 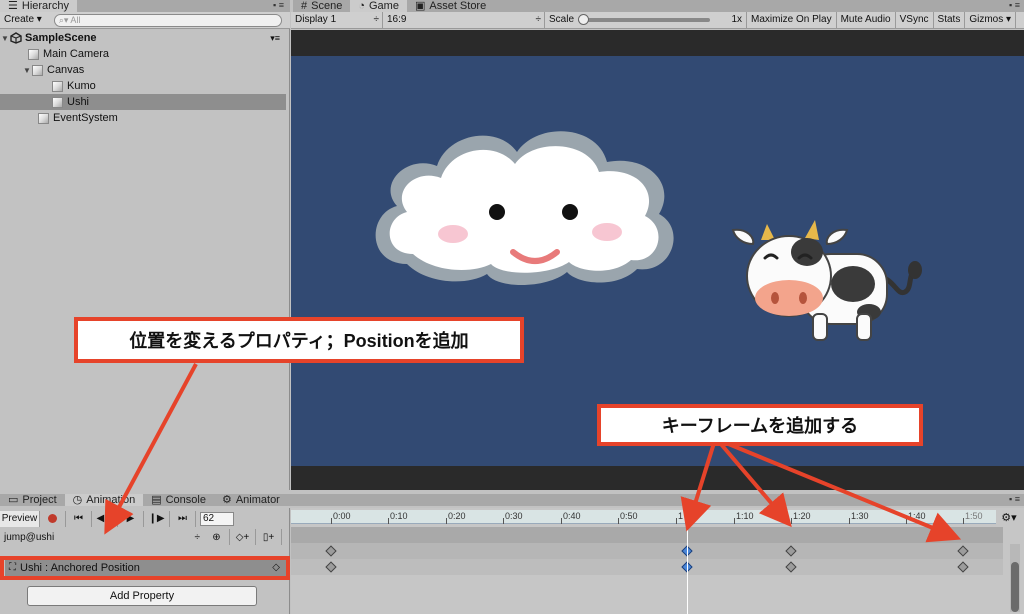 What do you see at coordinates (464, 20) in the screenshot?
I see `aspect-select: 16:9 ÷` at bounding box center [464, 20].